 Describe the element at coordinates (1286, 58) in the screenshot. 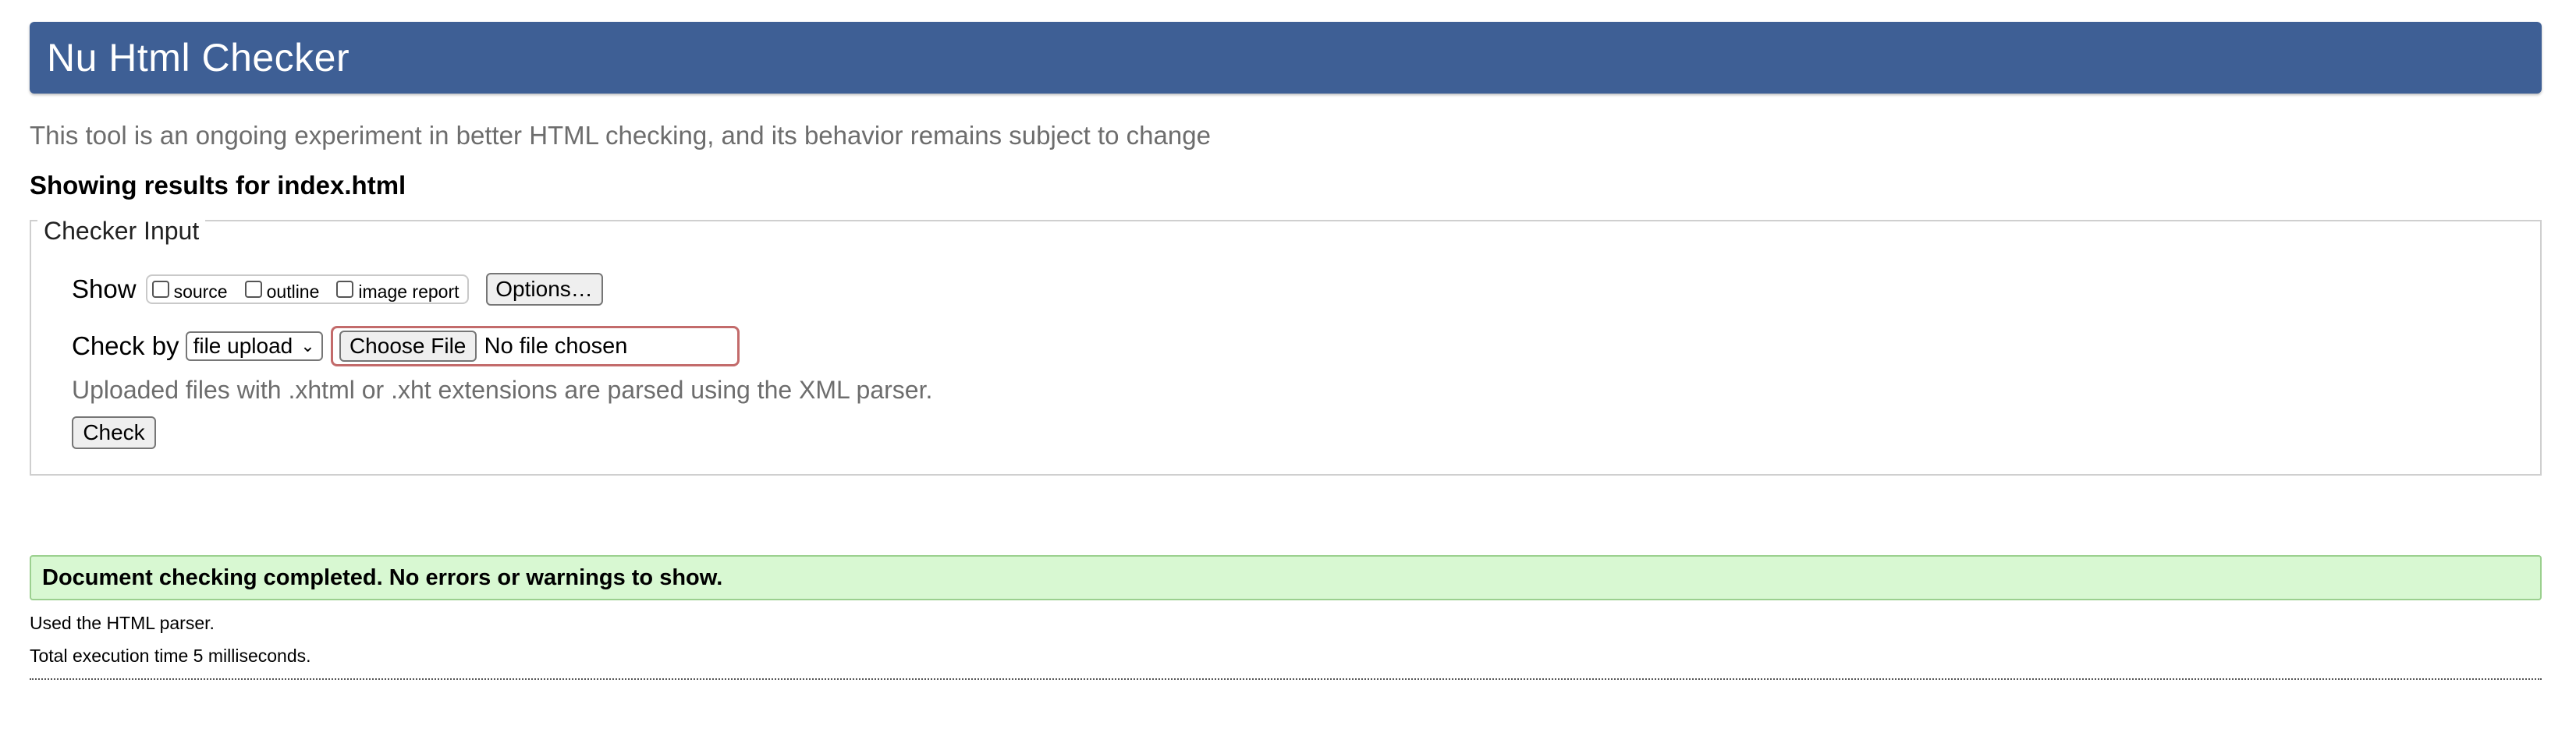

I see `header-bar: Nu Html Checker` at that location.